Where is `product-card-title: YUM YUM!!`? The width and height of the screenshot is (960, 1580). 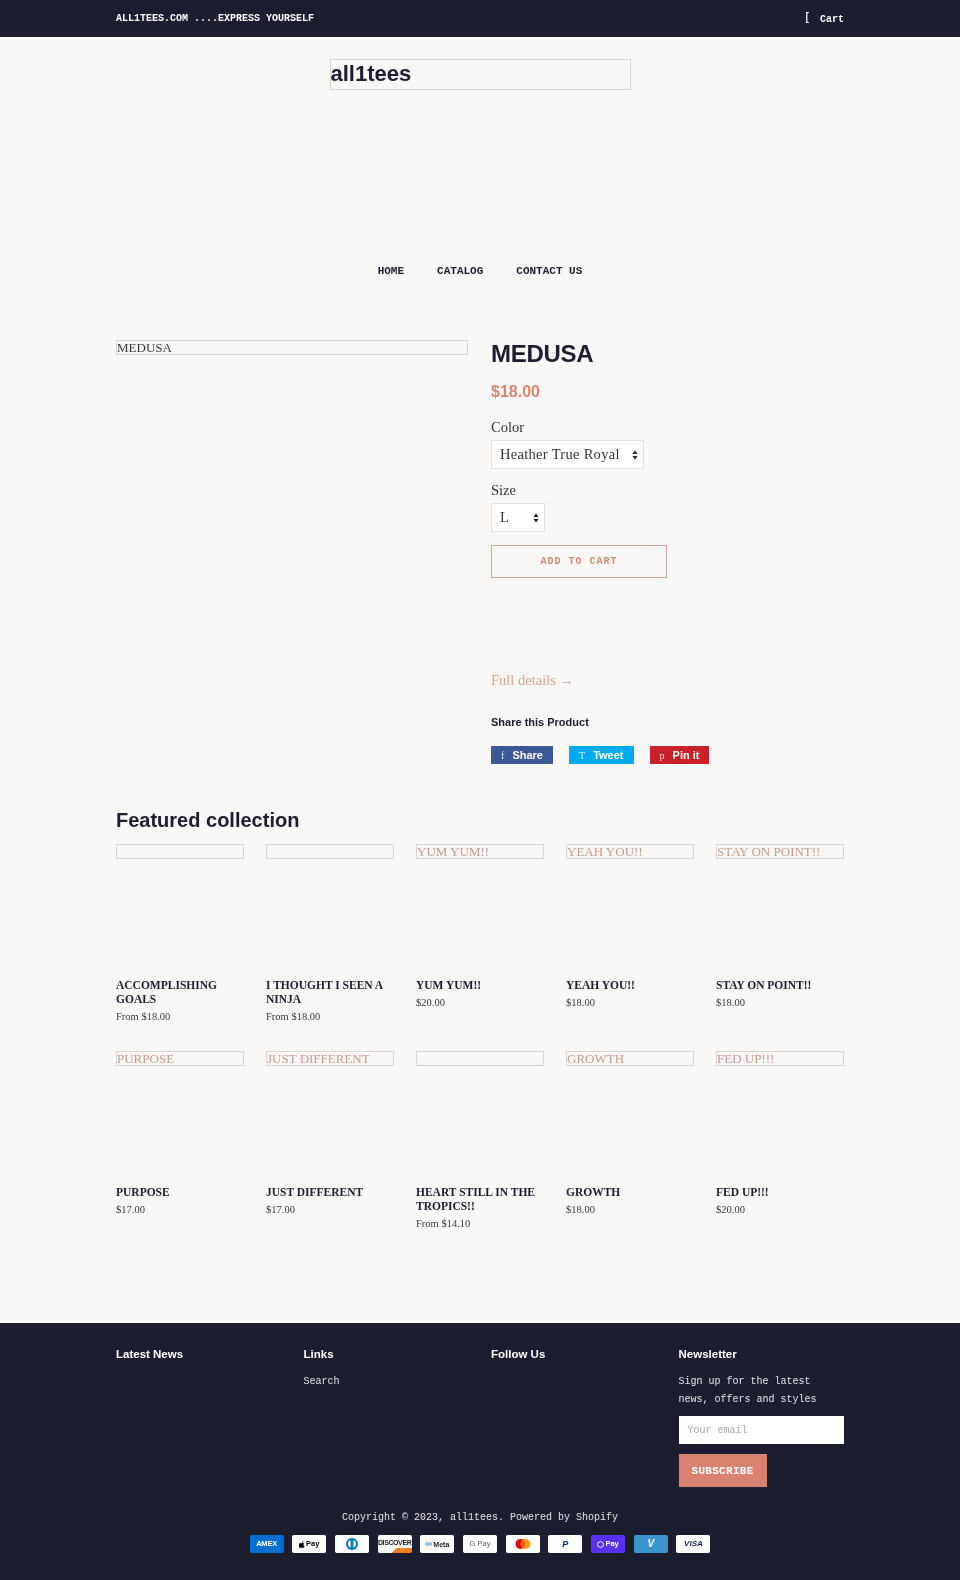
product-card-title: YUM YUM!! is located at coordinates (480, 985).